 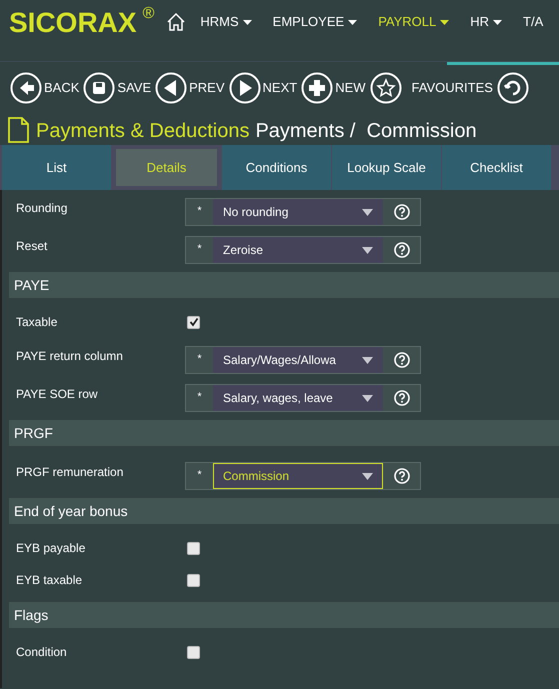 I want to click on document-icon, so click(x=19, y=130).